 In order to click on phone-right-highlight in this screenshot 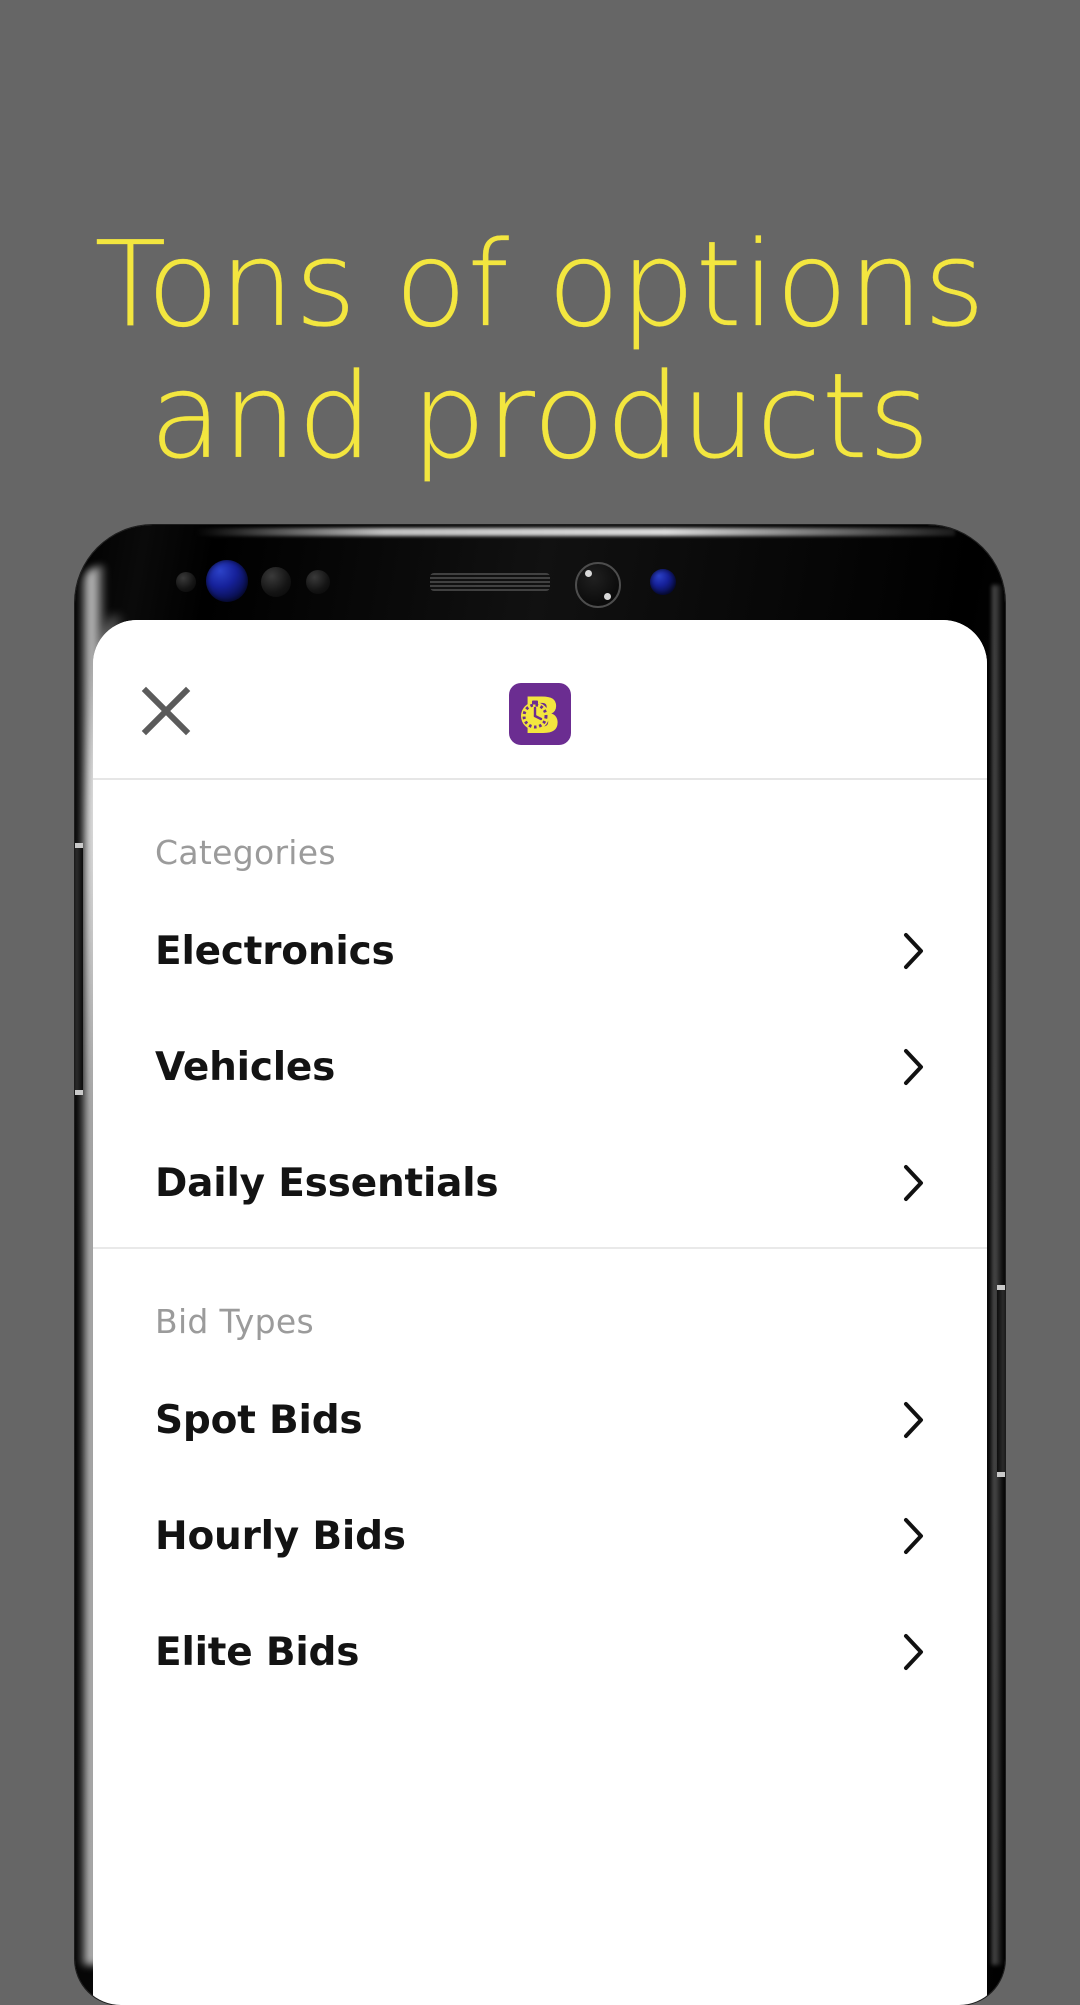, I will do `click(997, 1275)`.